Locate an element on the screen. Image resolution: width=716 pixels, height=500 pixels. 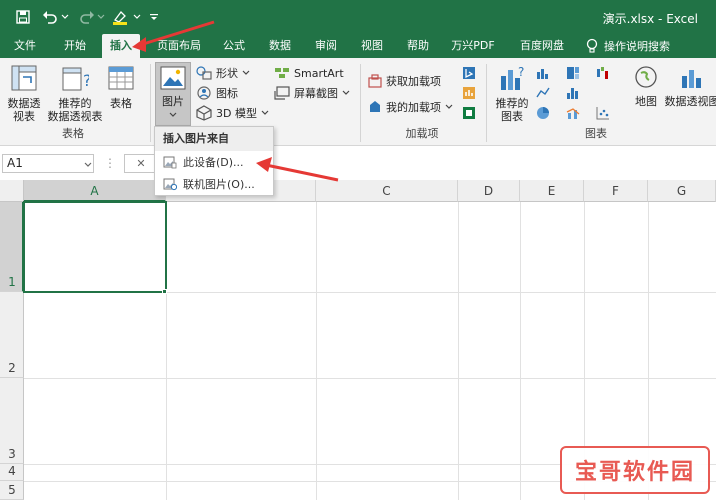
annotation-arrows is located at coordinates (235, 101).